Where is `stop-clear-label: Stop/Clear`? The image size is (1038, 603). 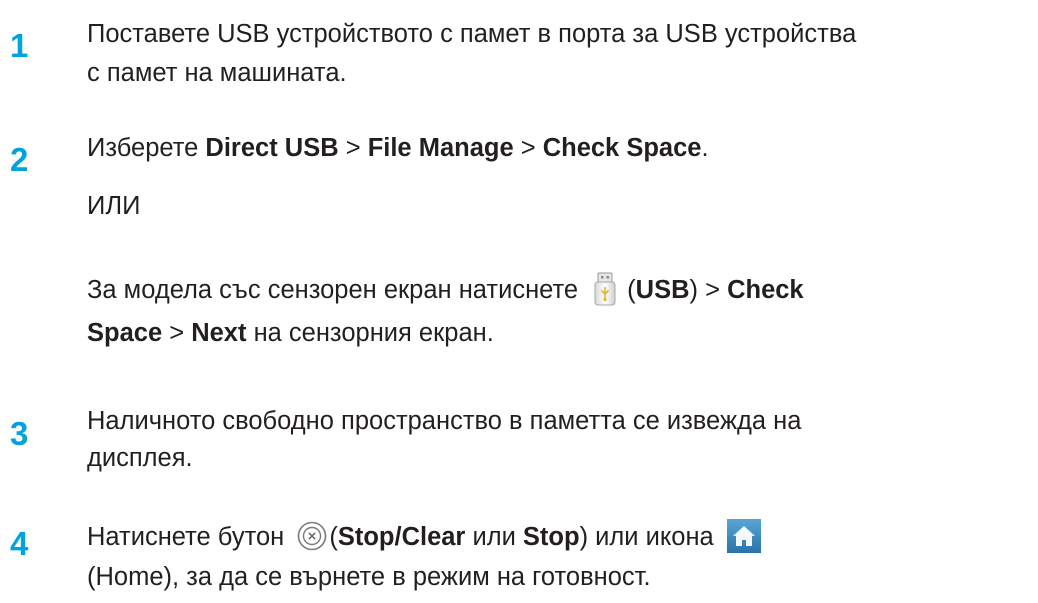 stop-clear-label: Stop/Clear is located at coordinates (401, 537).